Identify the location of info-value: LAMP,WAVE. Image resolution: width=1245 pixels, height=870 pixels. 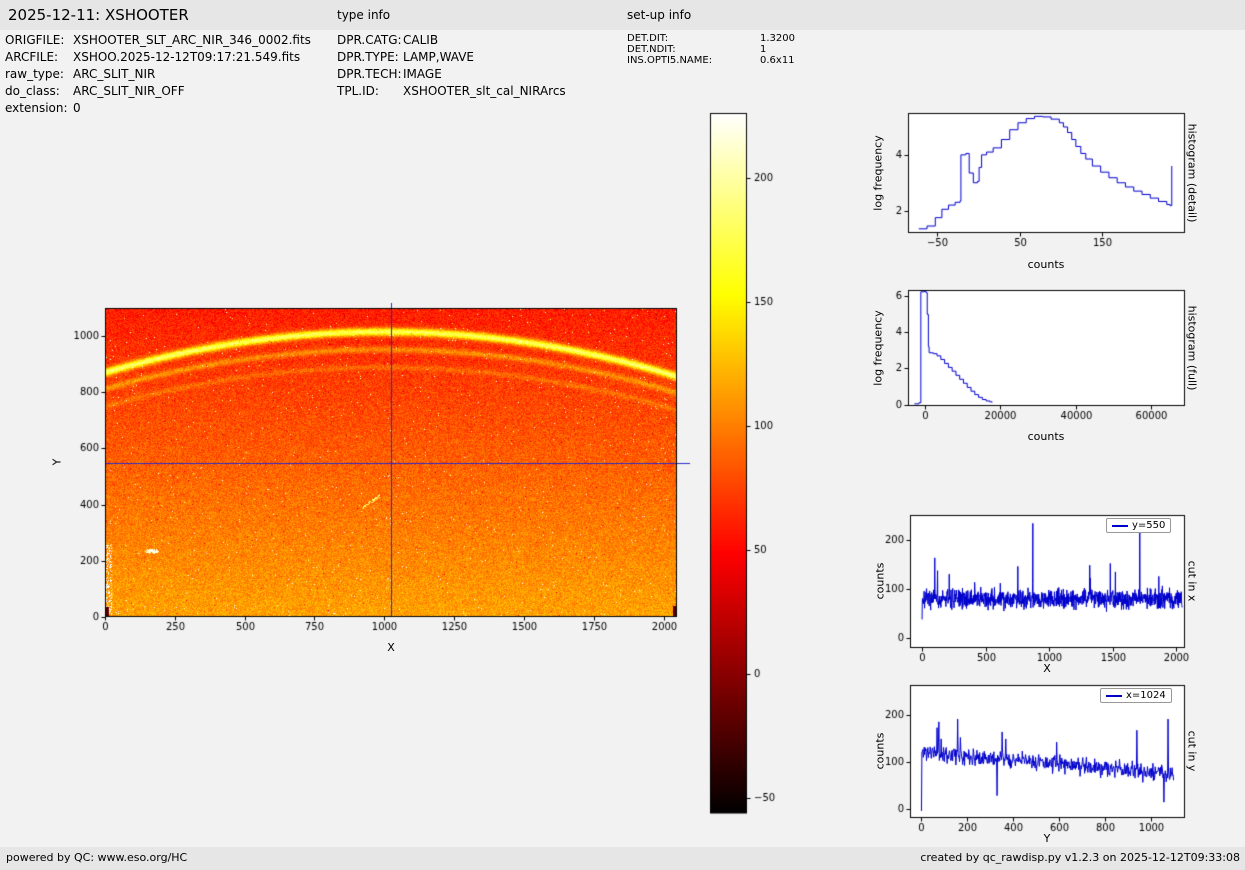
(439, 57).